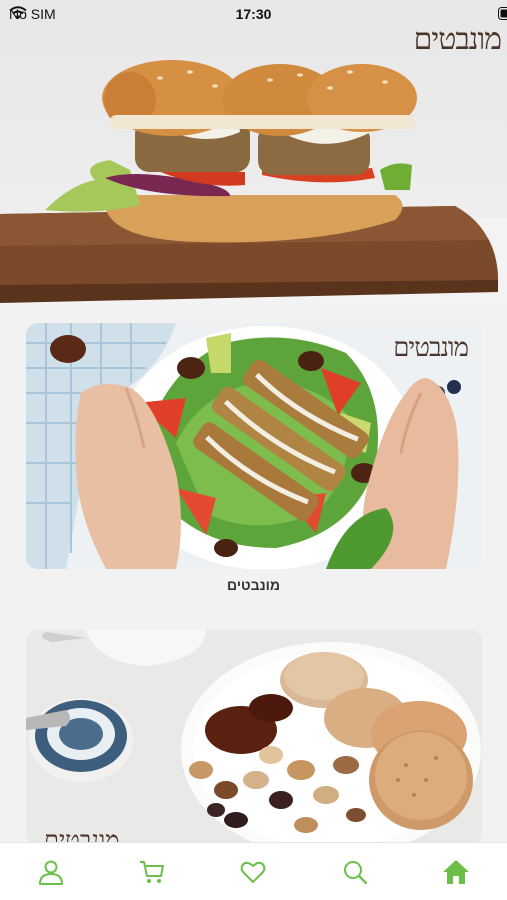 The width and height of the screenshot is (507, 900). I want to click on cart-icon, so click(152, 871).